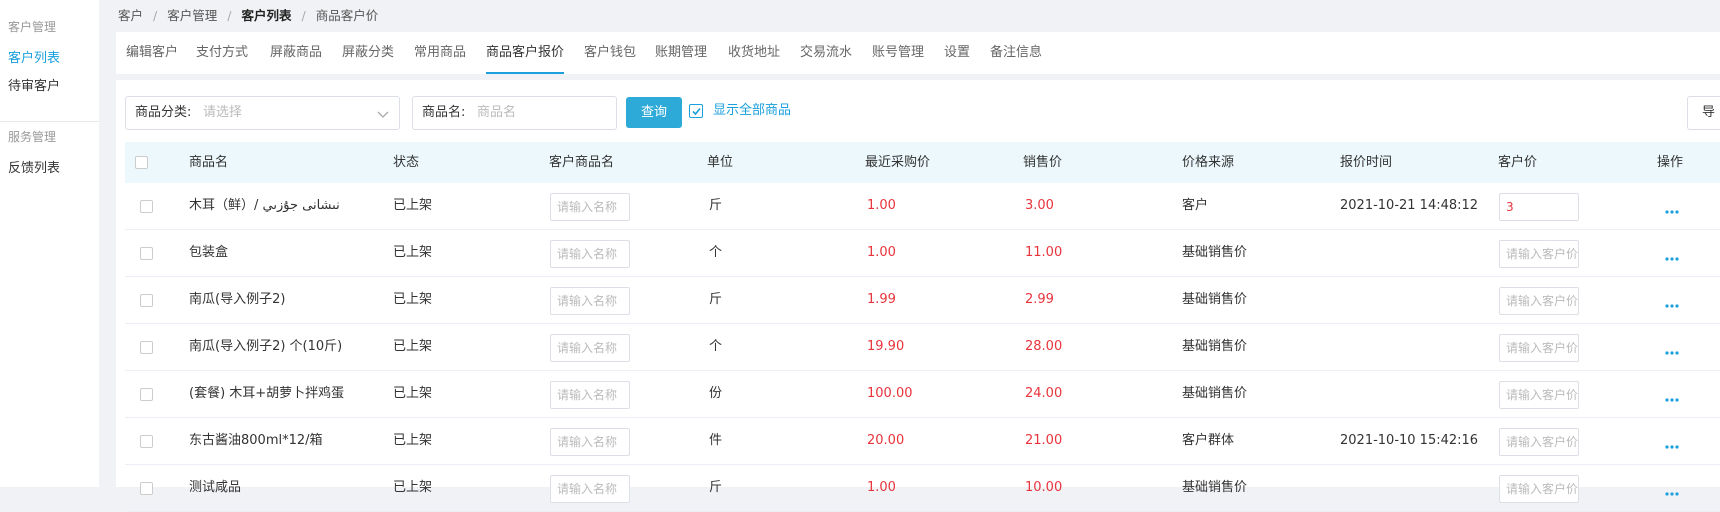 This screenshot has height=512, width=1720. What do you see at coordinates (754, 53) in the screenshot?
I see `tab-shipping-address: 收货地址` at bounding box center [754, 53].